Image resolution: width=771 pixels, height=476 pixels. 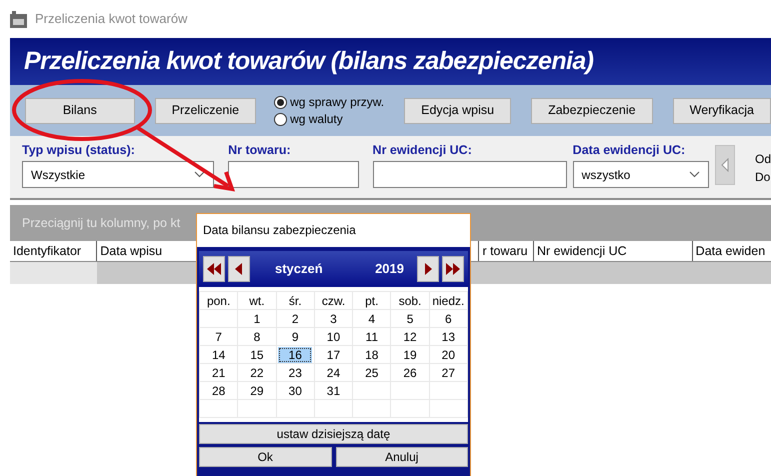 What do you see at coordinates (410, 301) in the screenshot?
I see `weekday-header: sob.` at bounding box center [410, 301].